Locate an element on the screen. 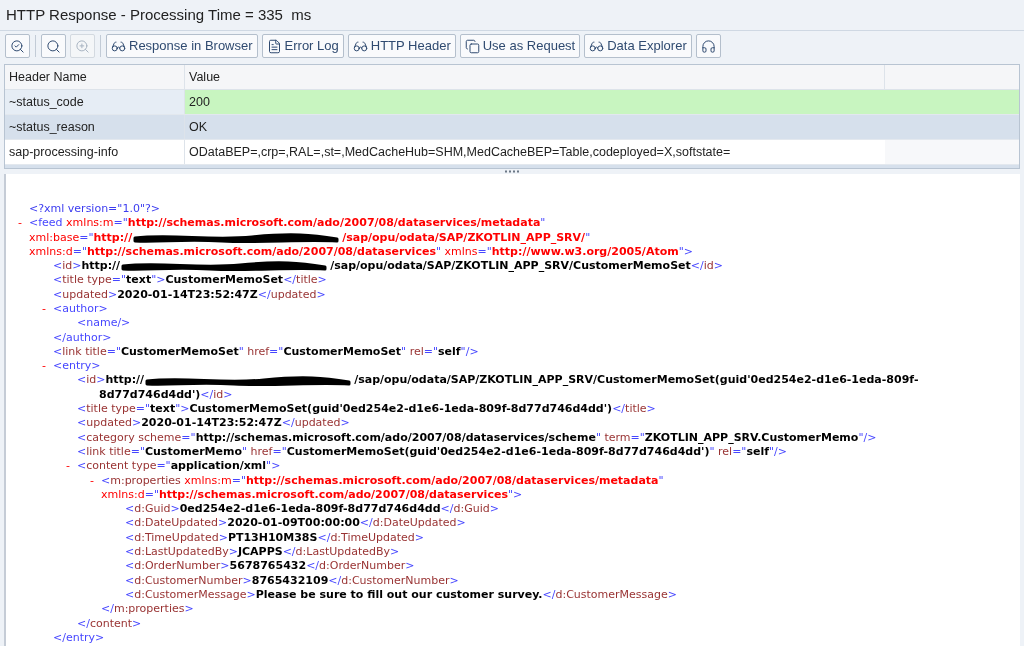 This screenshot has height=646, width=1024. xml-text: /sap/opu/odata/SAP/ZKOTLIN_APP_SRV/CustomerMemoSet</id> is located at coordinates (526, 266).